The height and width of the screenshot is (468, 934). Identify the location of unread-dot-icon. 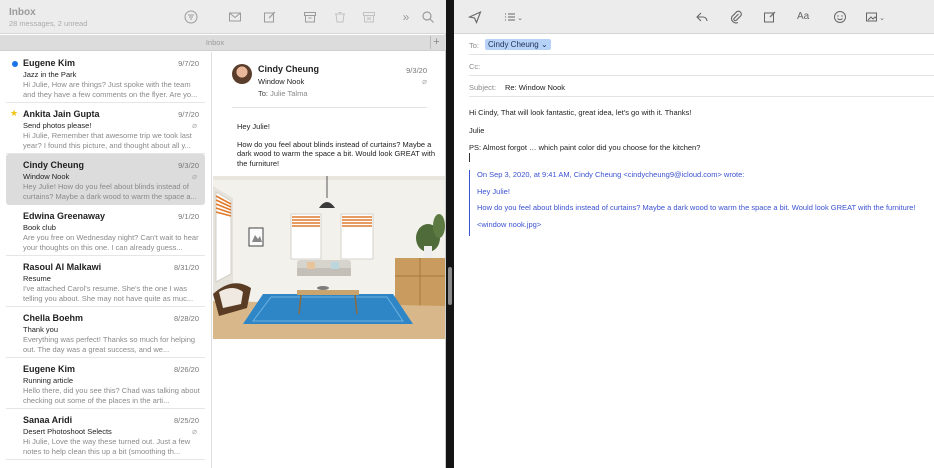
(15, 64).